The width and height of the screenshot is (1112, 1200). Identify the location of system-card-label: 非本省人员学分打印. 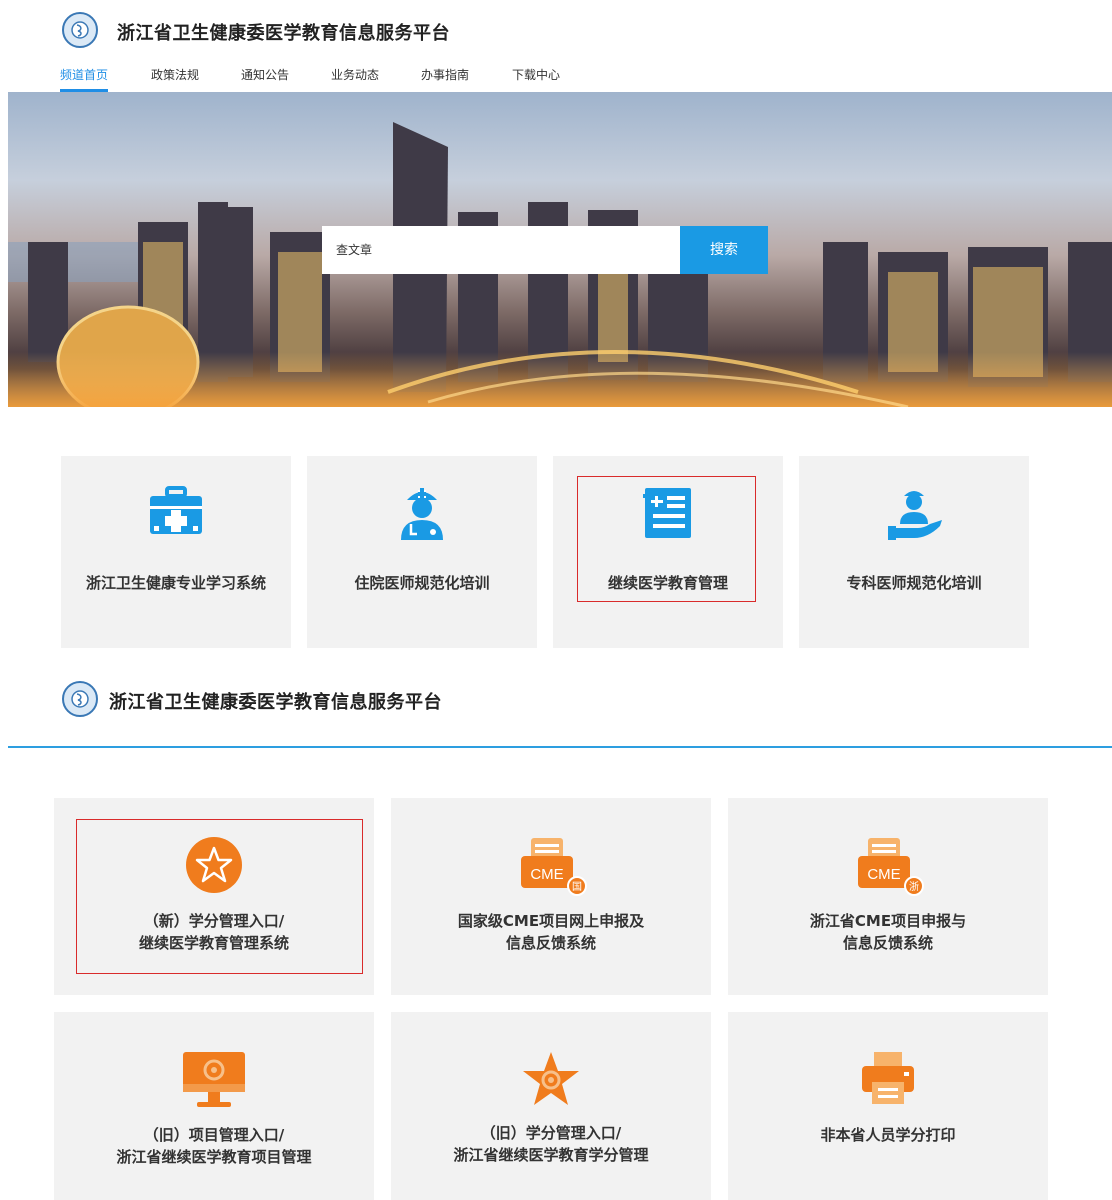
(888, 1135).